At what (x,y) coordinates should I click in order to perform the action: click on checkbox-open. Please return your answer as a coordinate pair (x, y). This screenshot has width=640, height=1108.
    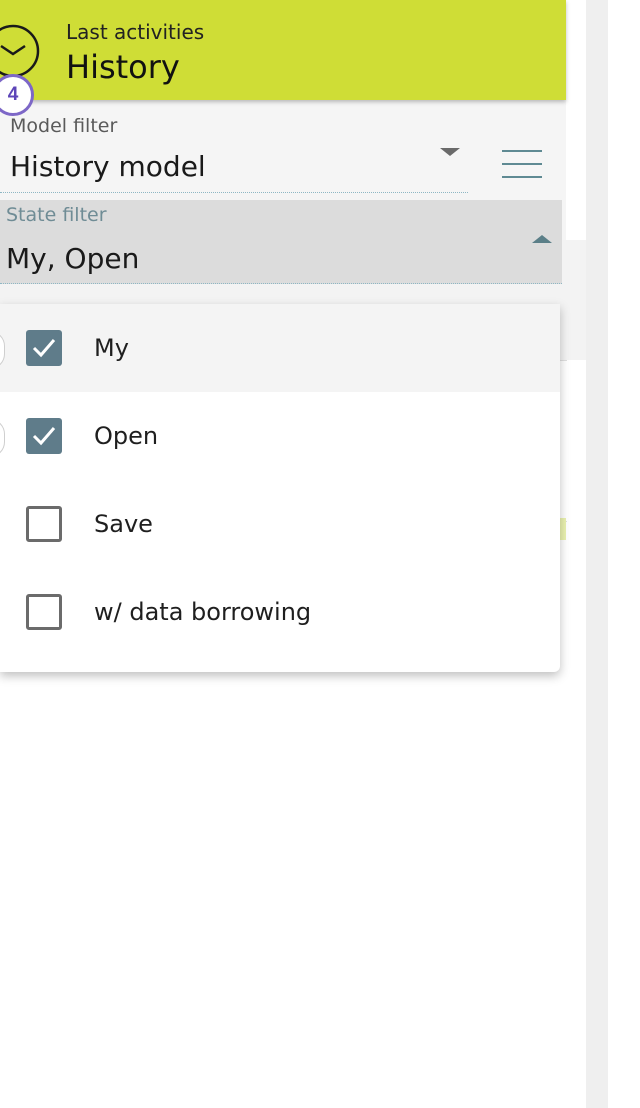
    Looking at the image, I should click on (44, 436).